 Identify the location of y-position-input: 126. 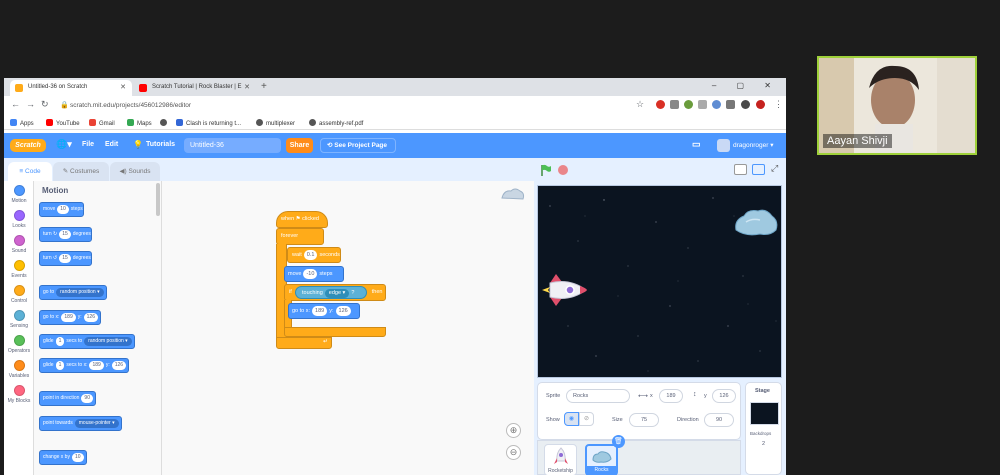
(724, 396).